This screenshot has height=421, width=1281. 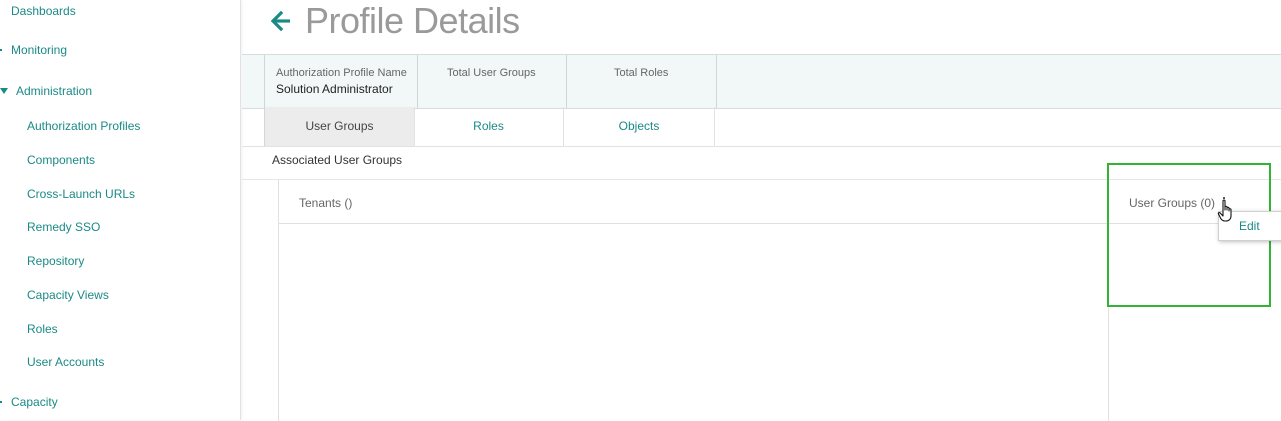 I want to click on sidebar-item-dashboards: Dashboards, so click(x=43, y=11).